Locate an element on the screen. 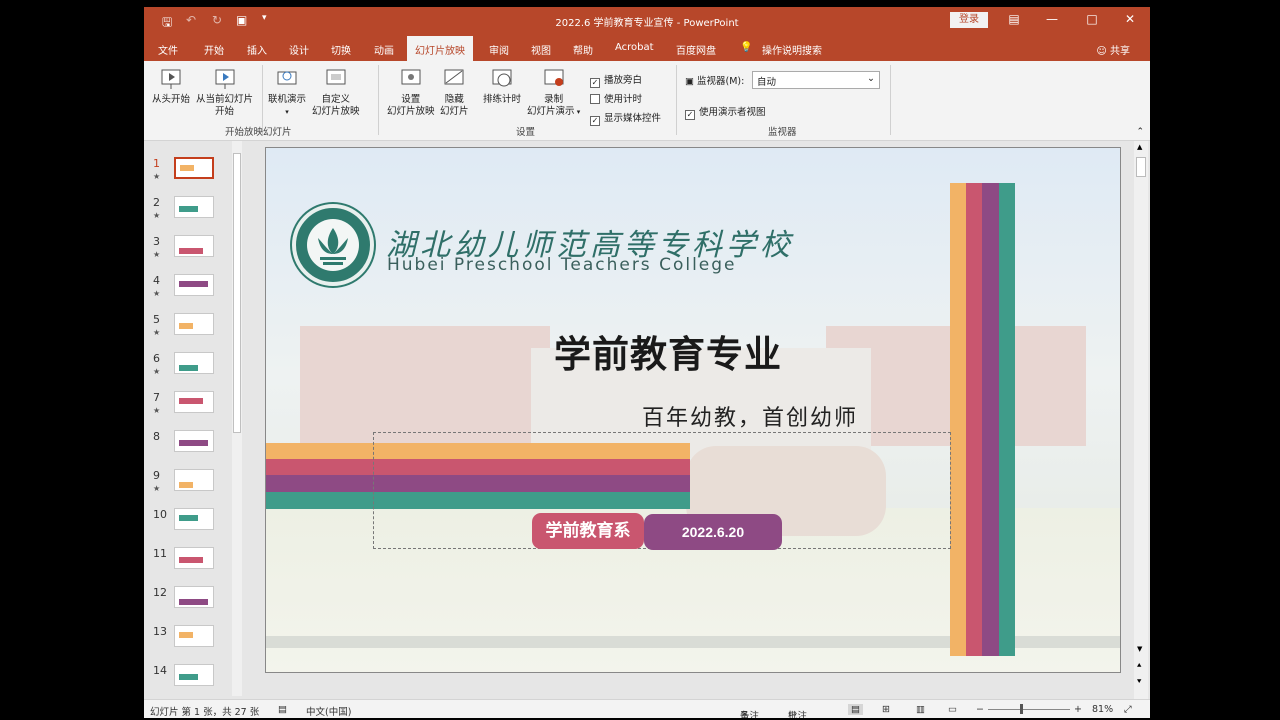 The image size is (1280, 720). slide-thumbnail: 11 is located at coordinates (189, 565).